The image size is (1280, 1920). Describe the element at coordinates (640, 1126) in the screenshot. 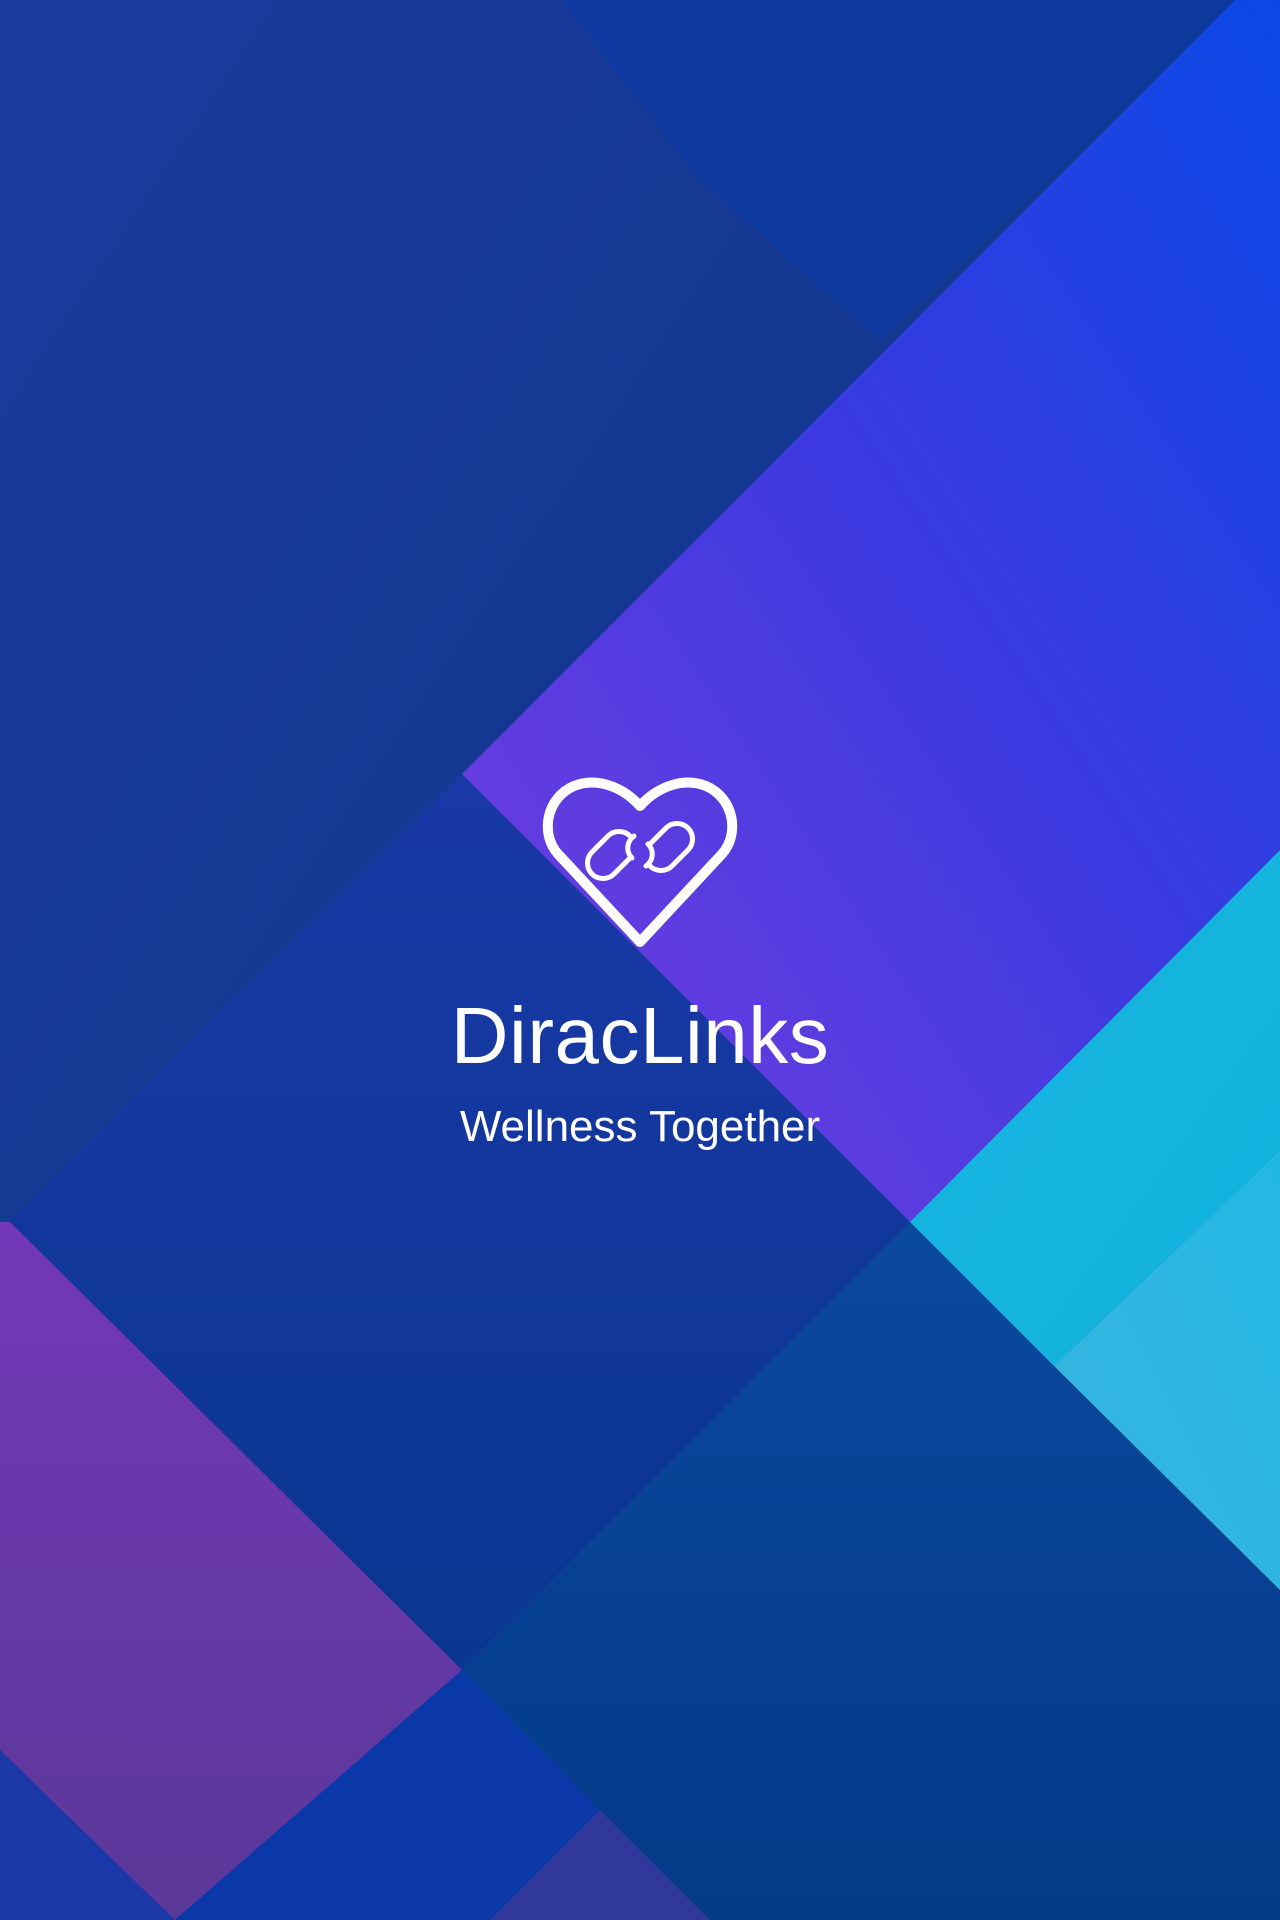

I see `tagline: Wellness Together` at that location.